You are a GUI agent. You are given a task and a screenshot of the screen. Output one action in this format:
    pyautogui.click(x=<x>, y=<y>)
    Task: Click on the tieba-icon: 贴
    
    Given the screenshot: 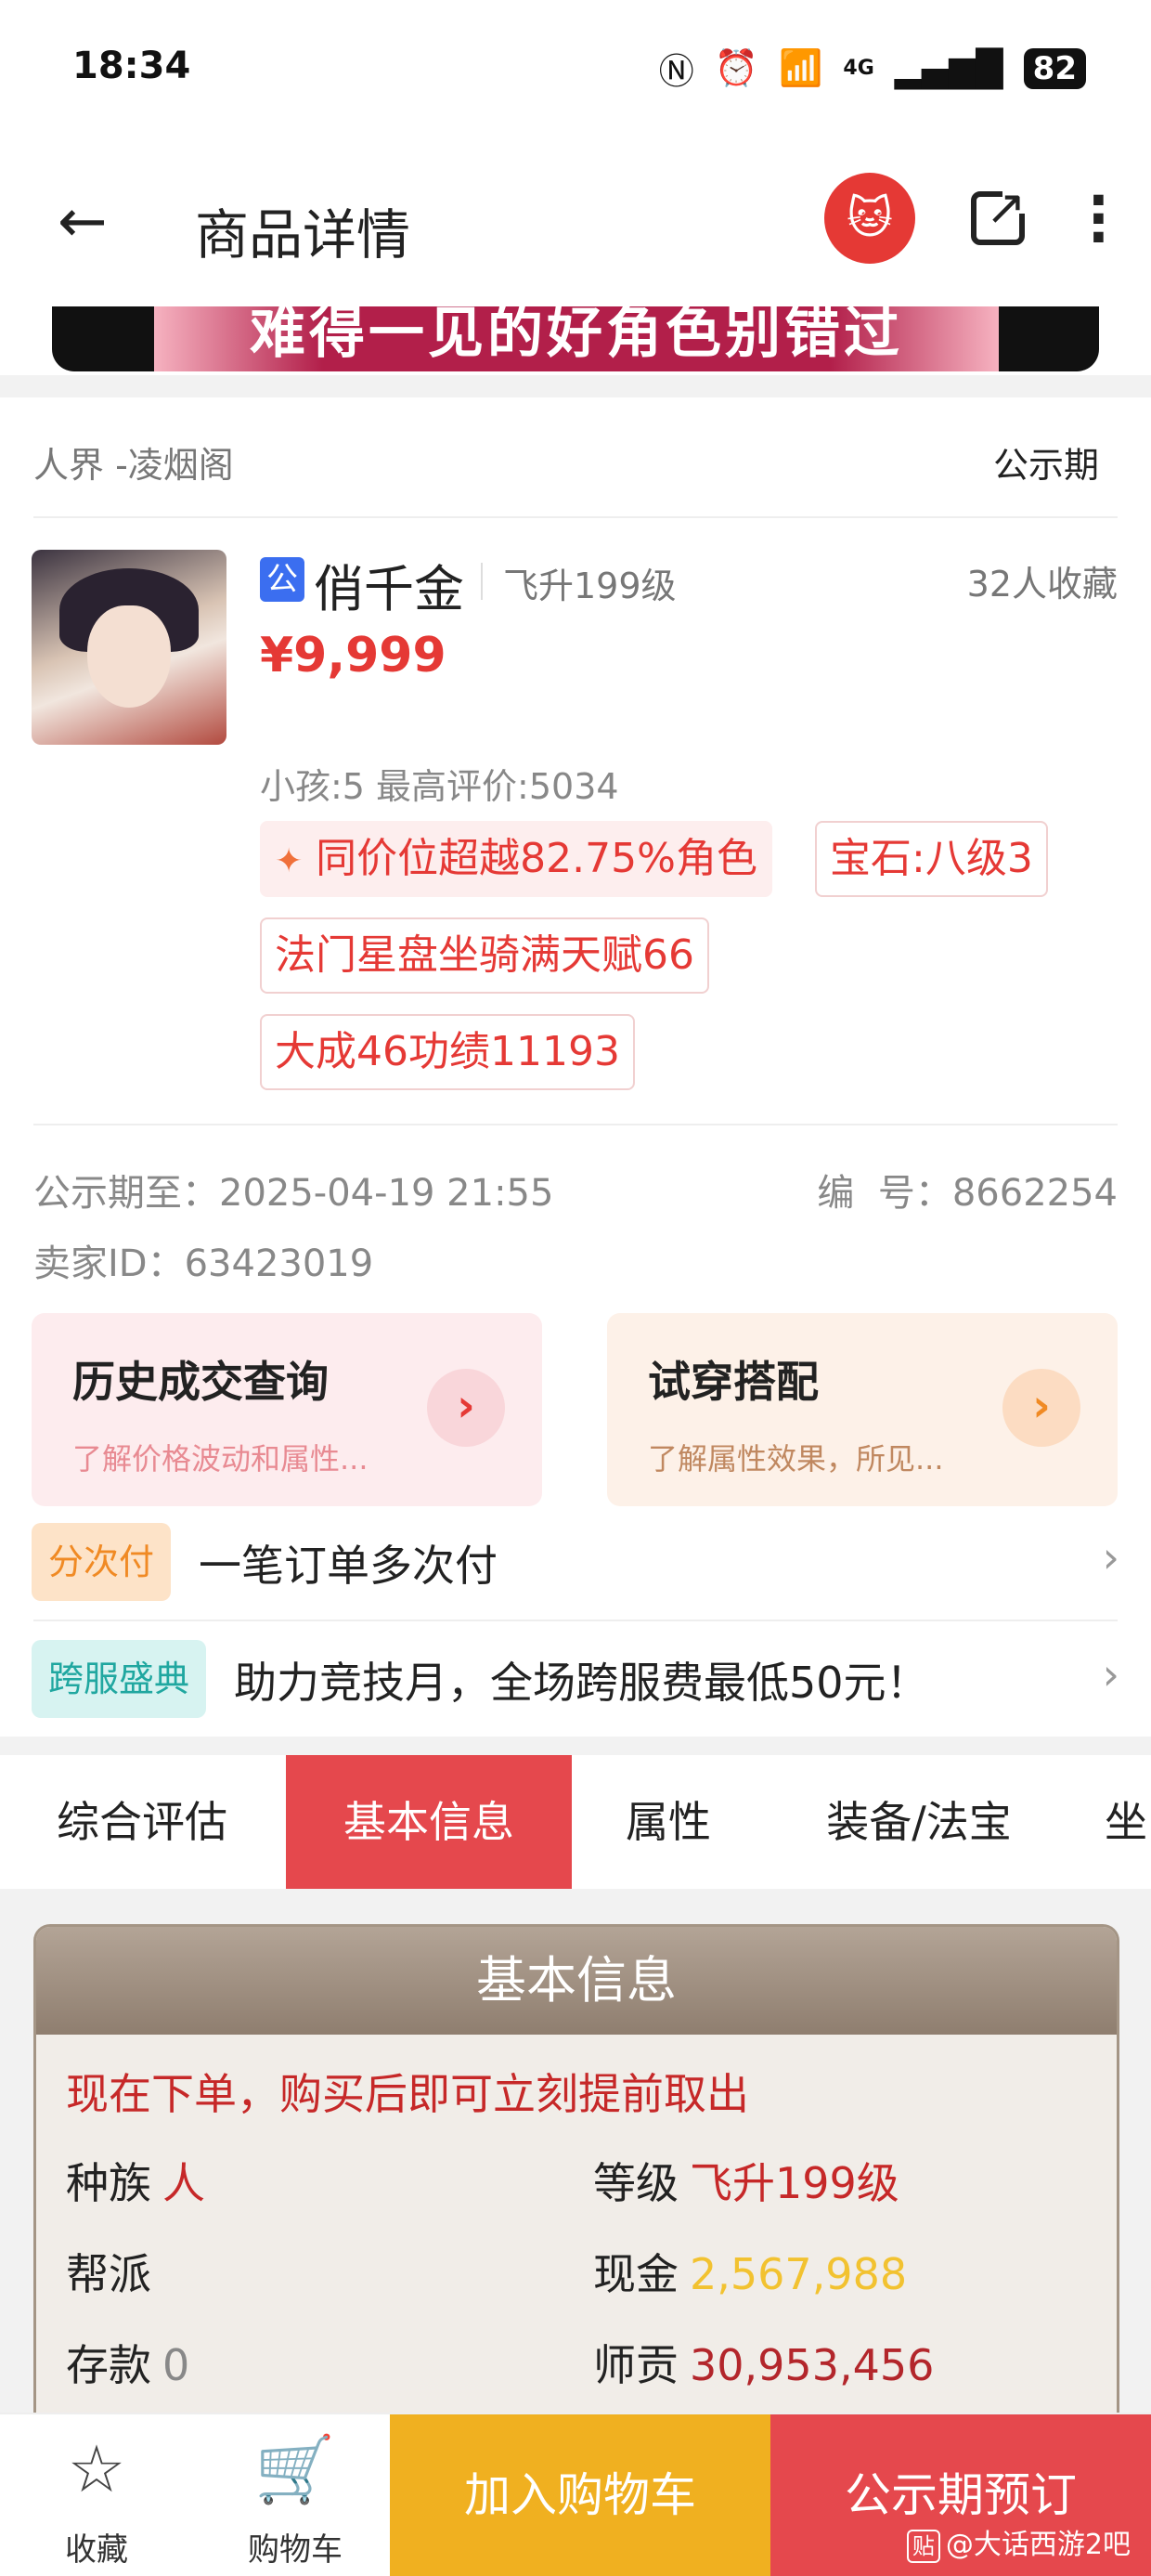 What is the action you would take?
    pyautogui.click(x=923, y=2546)
    